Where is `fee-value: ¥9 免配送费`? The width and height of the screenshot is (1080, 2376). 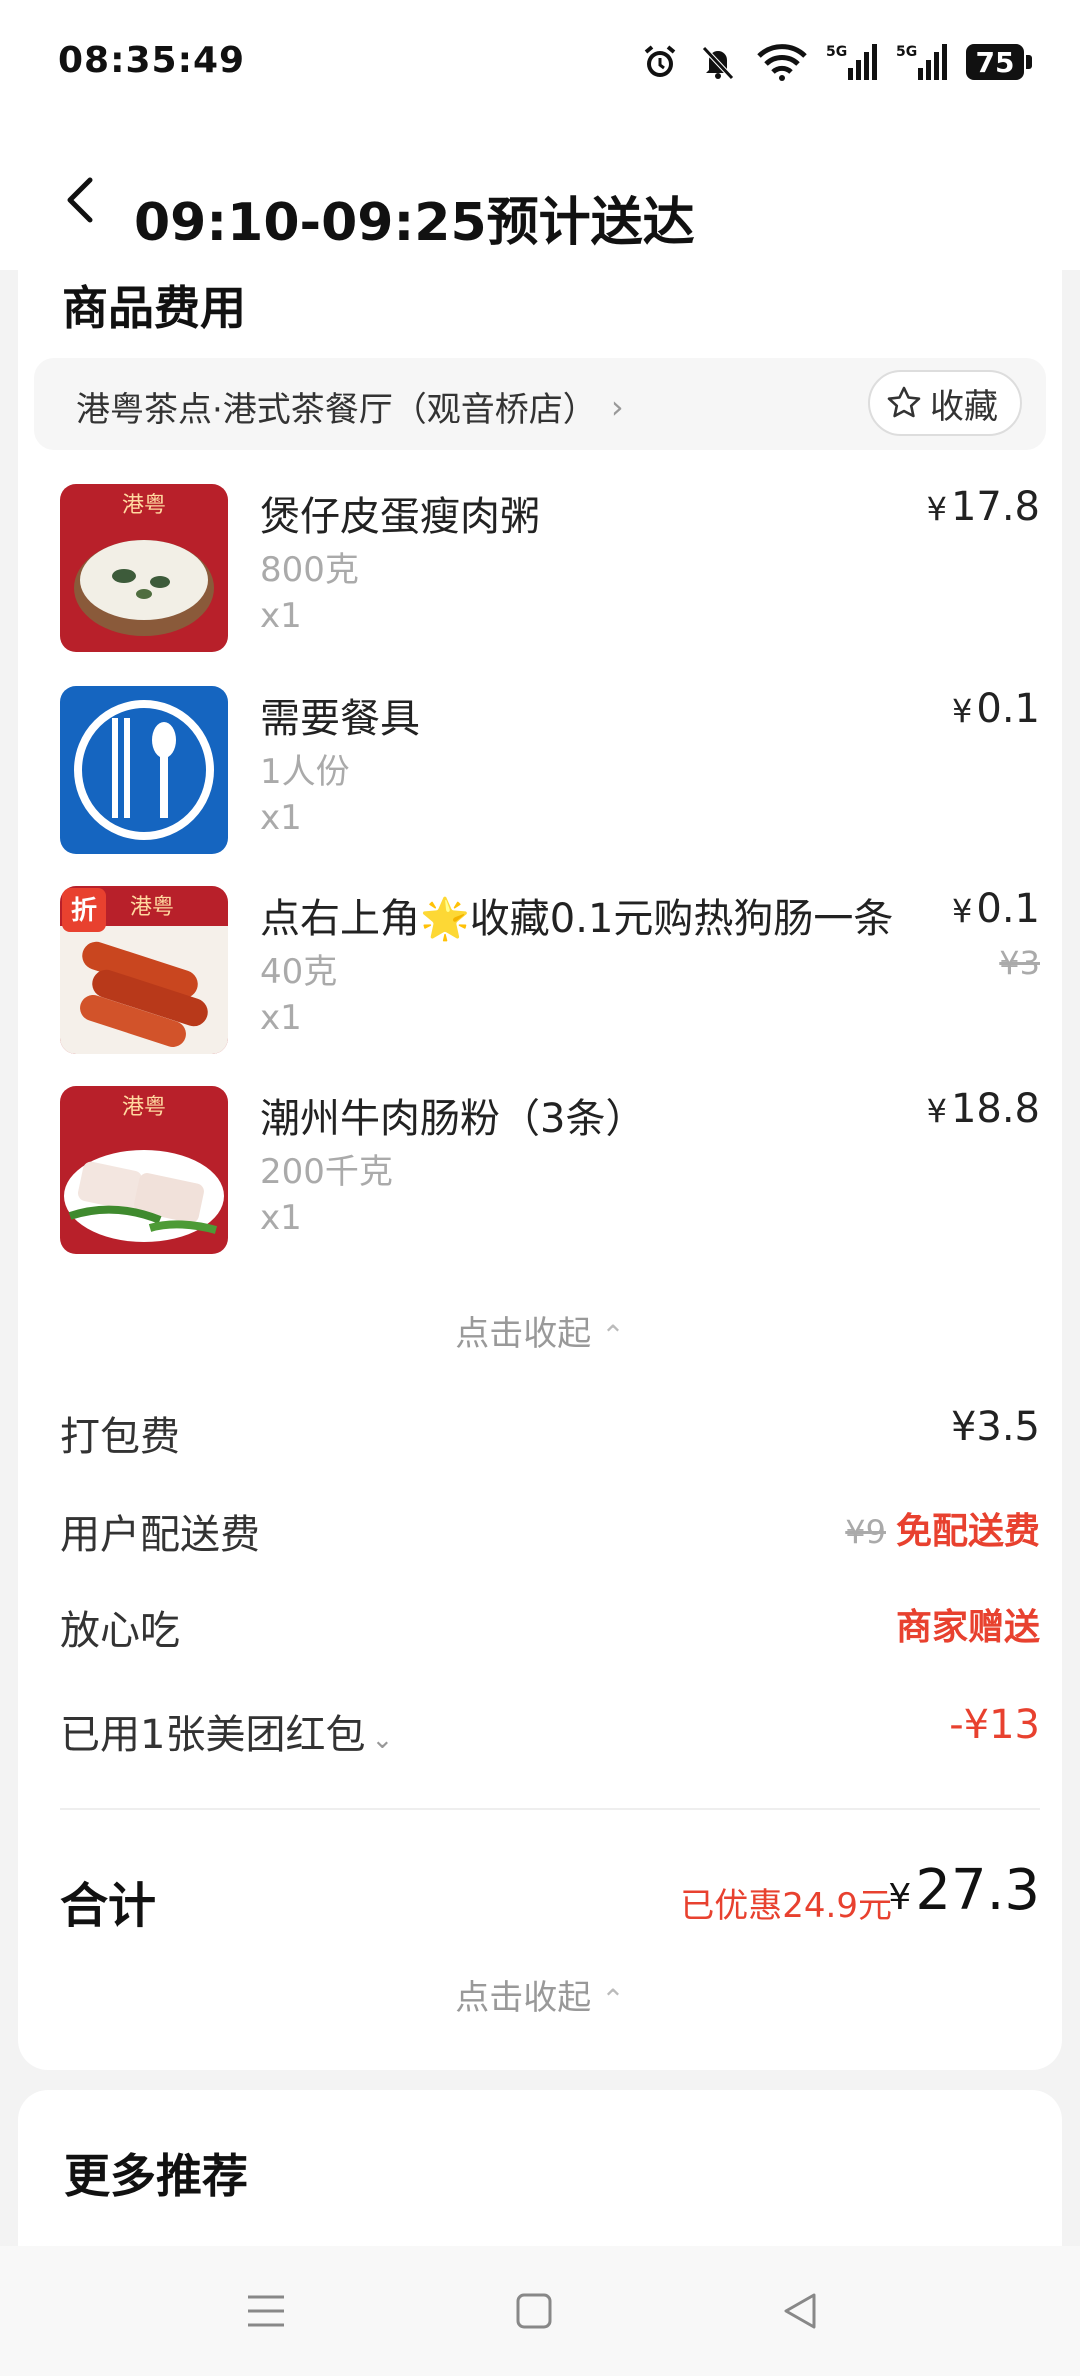
fee-value: ¥9 免配送费 is located at coordinates (942, 1528).